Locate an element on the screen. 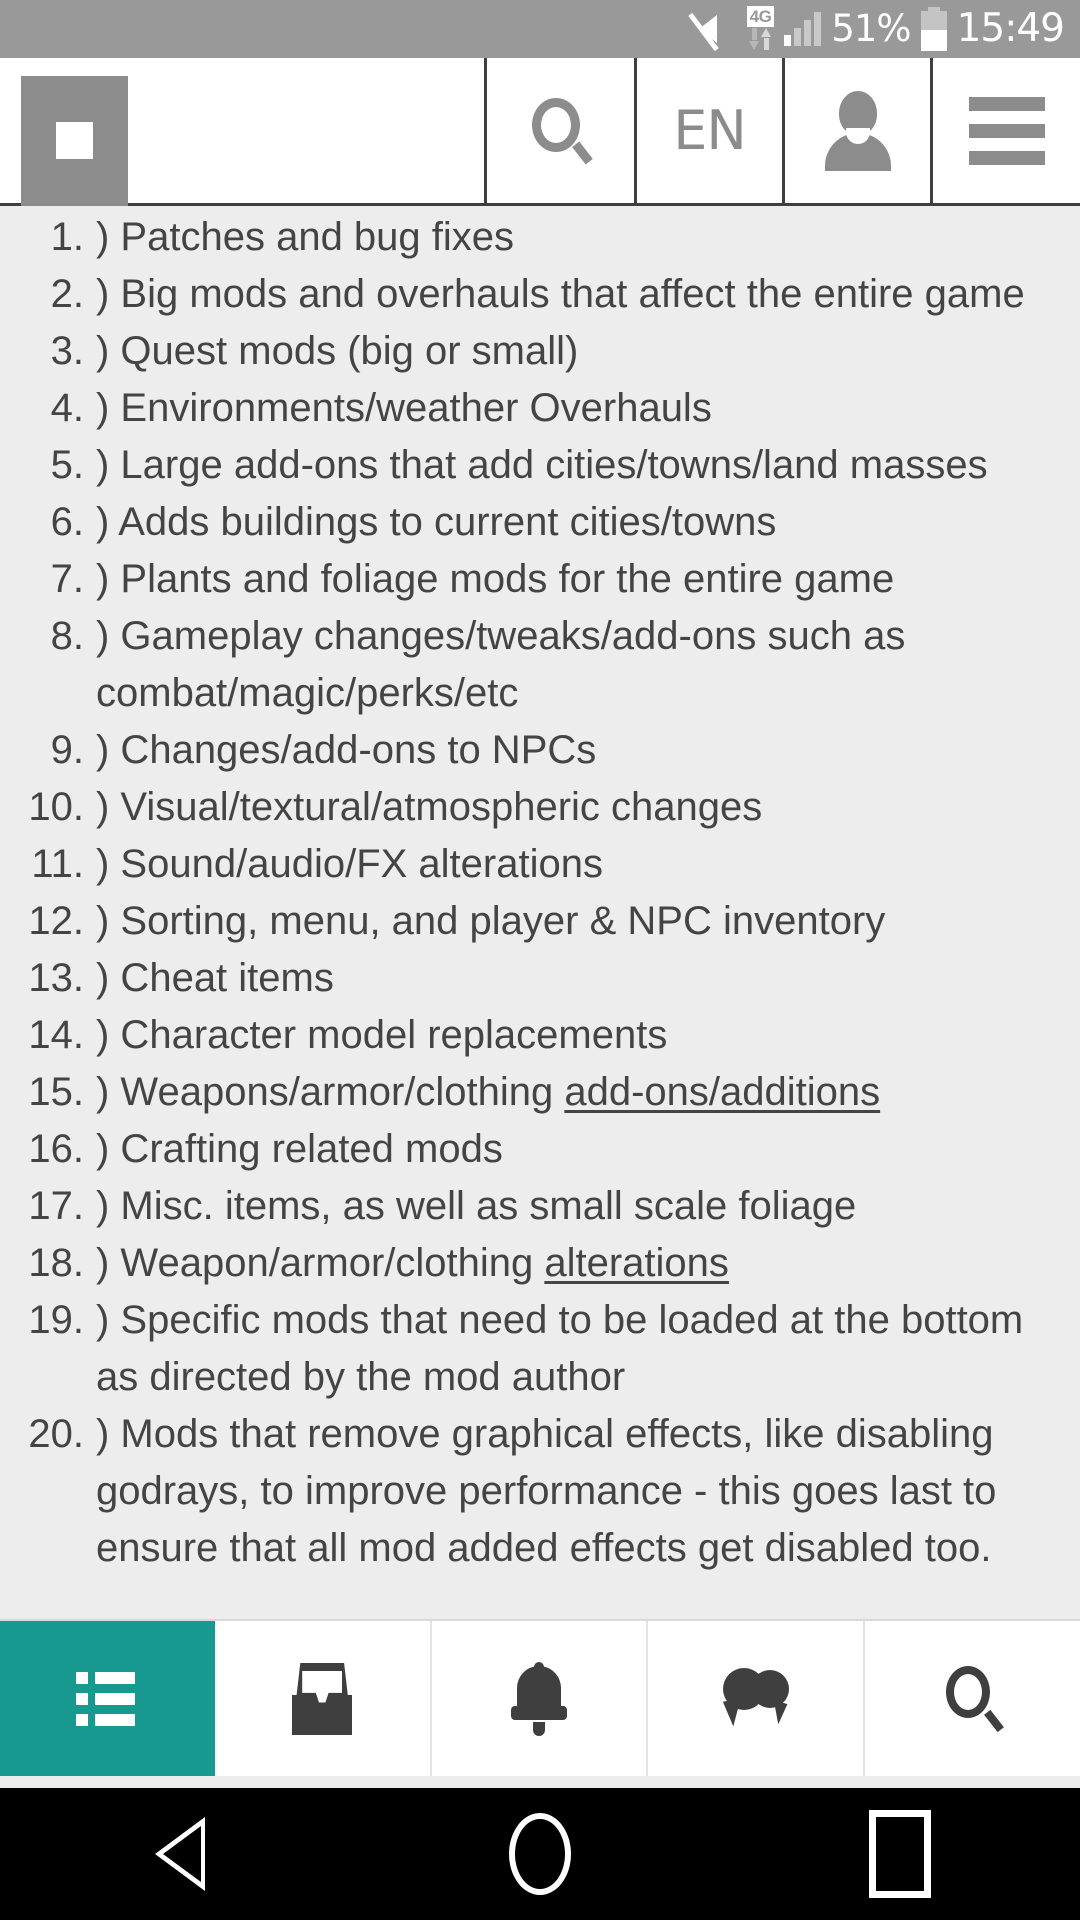 The width and height of the screenshot is (1080, 1920). nav-item-notifications is located at coordinates (540, 1698).